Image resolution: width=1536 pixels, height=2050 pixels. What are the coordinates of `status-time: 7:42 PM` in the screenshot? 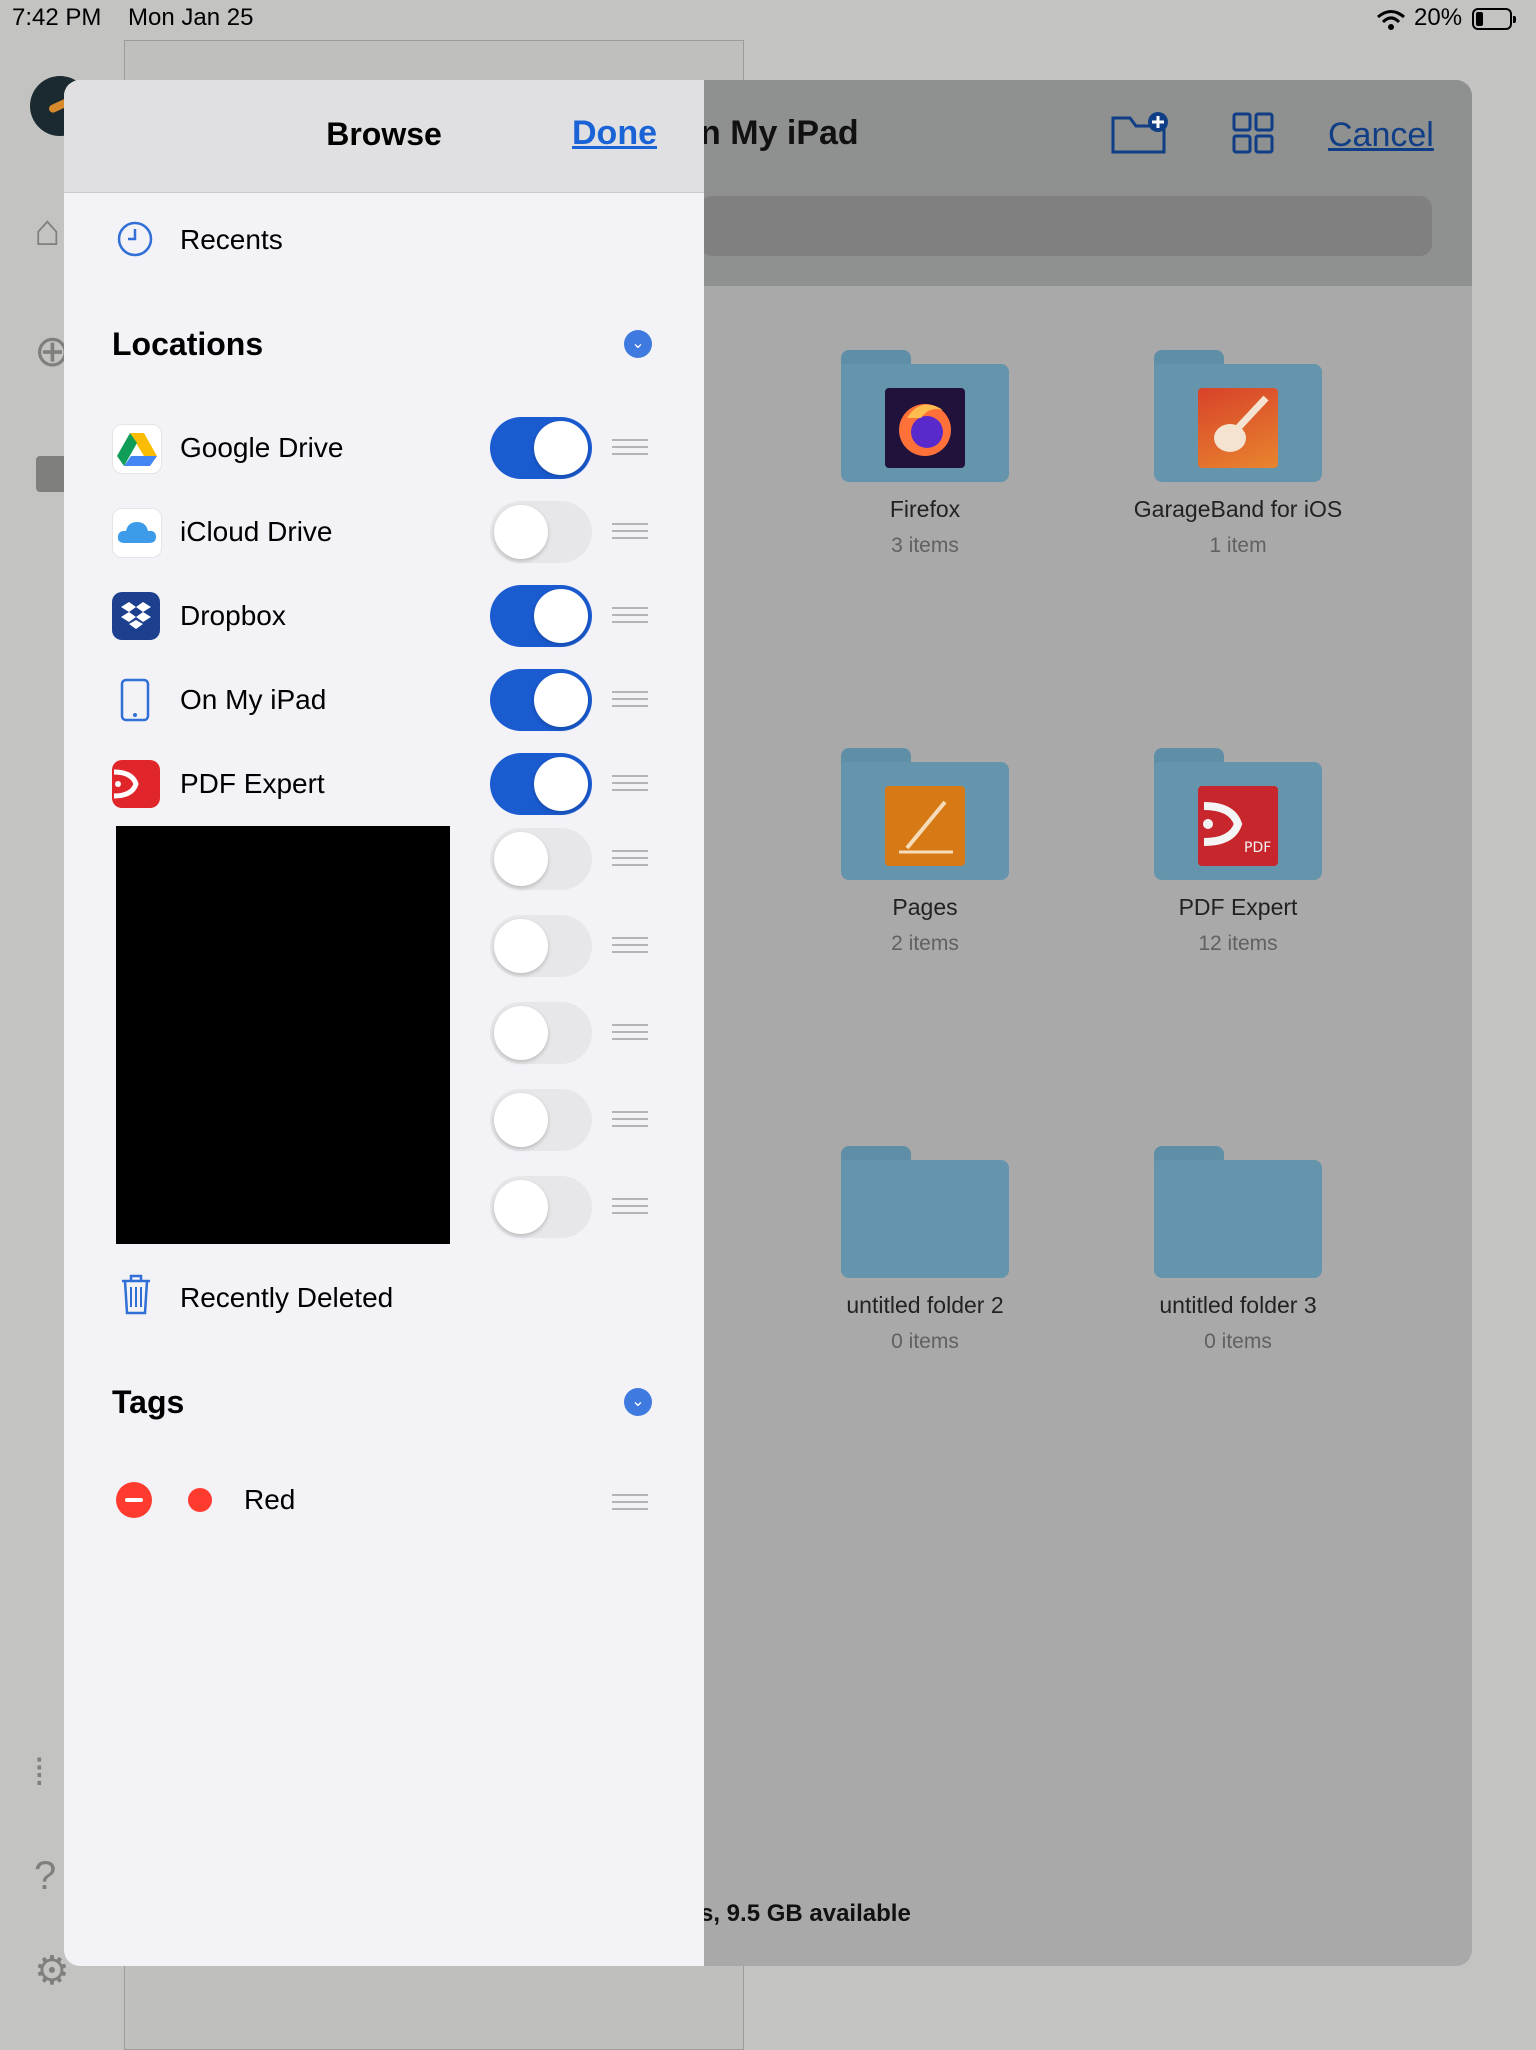 It's located at (57, 17).